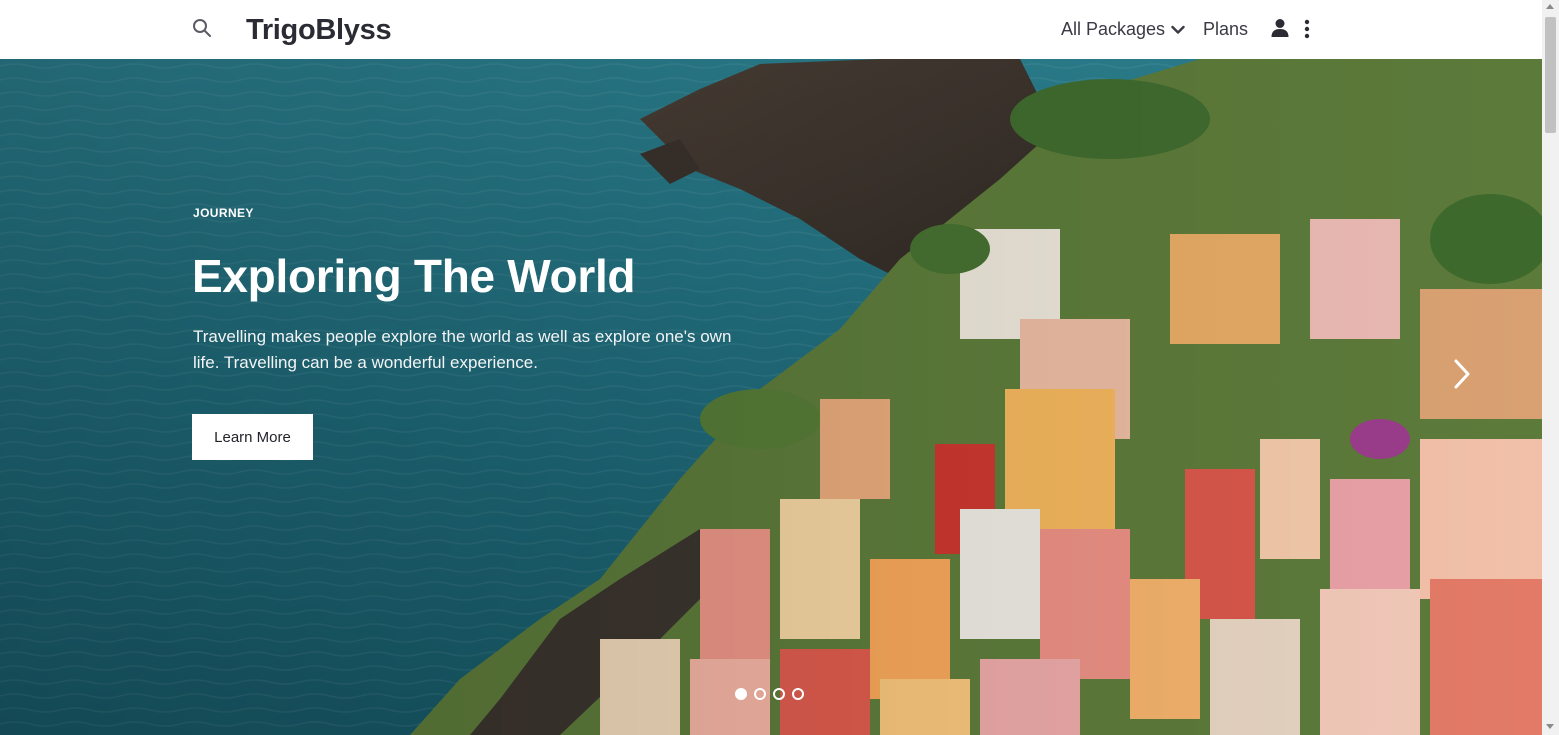  I want to click on chevron-right-icon, so click(1462, 374).